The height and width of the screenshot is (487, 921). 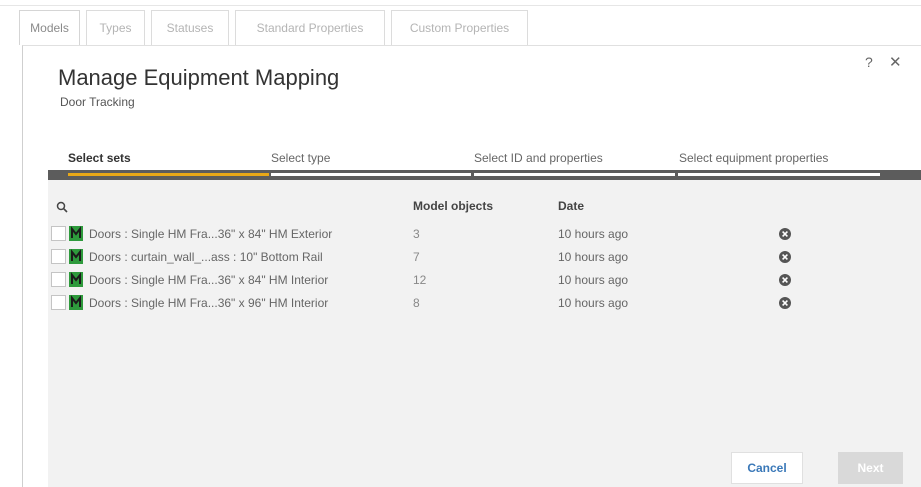 I want to click on row-model-objects: 3, so click(x=416, y=234).